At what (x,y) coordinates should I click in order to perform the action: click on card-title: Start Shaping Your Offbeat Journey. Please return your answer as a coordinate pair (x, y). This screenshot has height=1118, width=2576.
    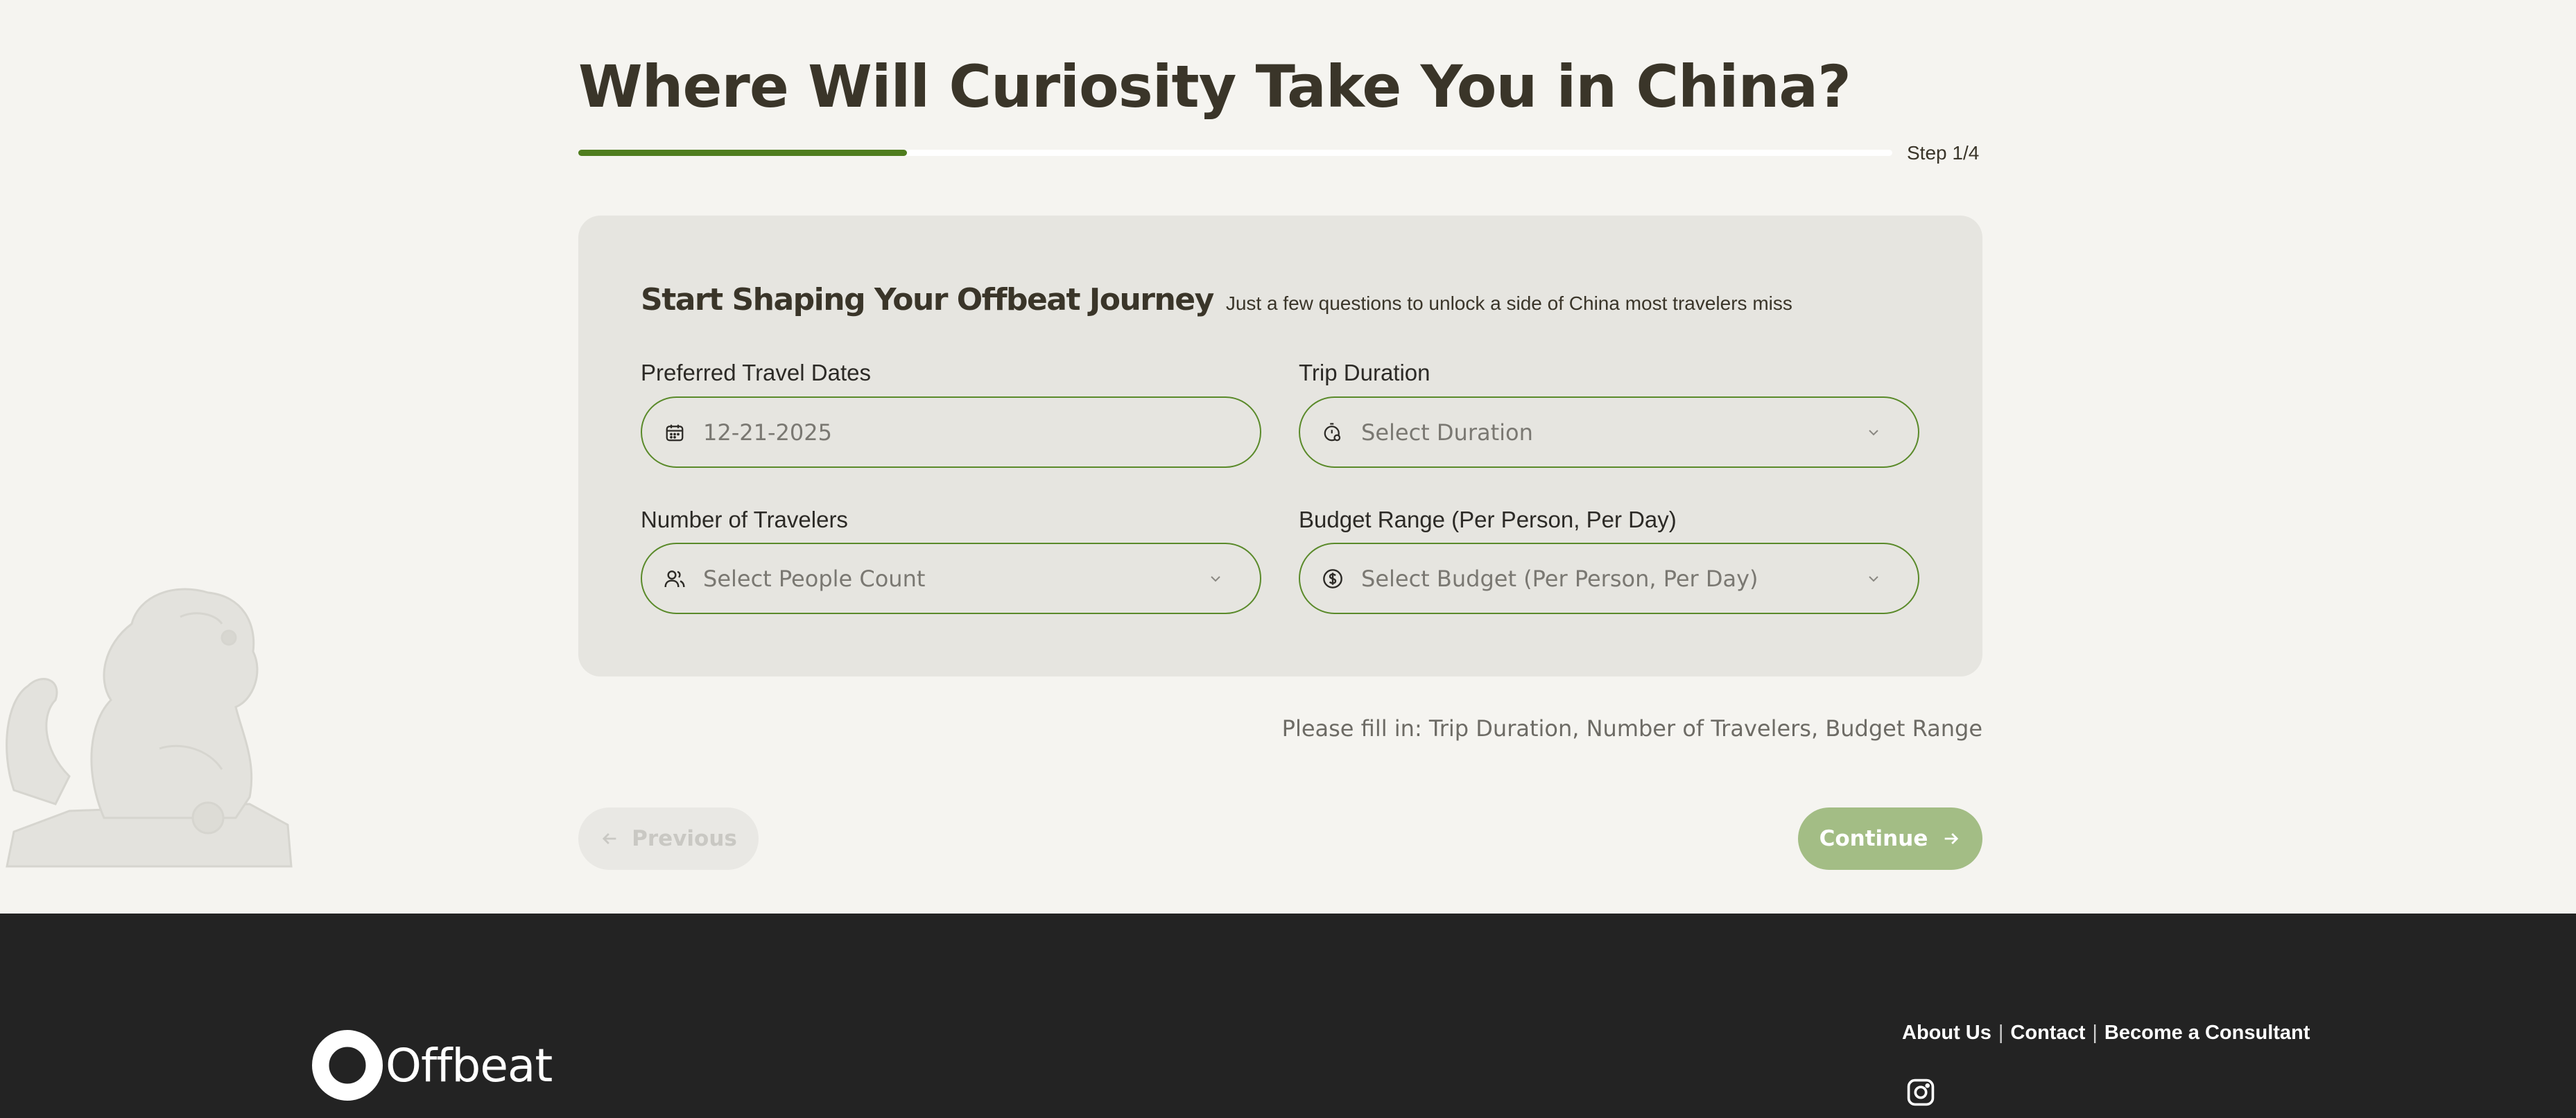
    Looking at the image, I should click on (927, 299).